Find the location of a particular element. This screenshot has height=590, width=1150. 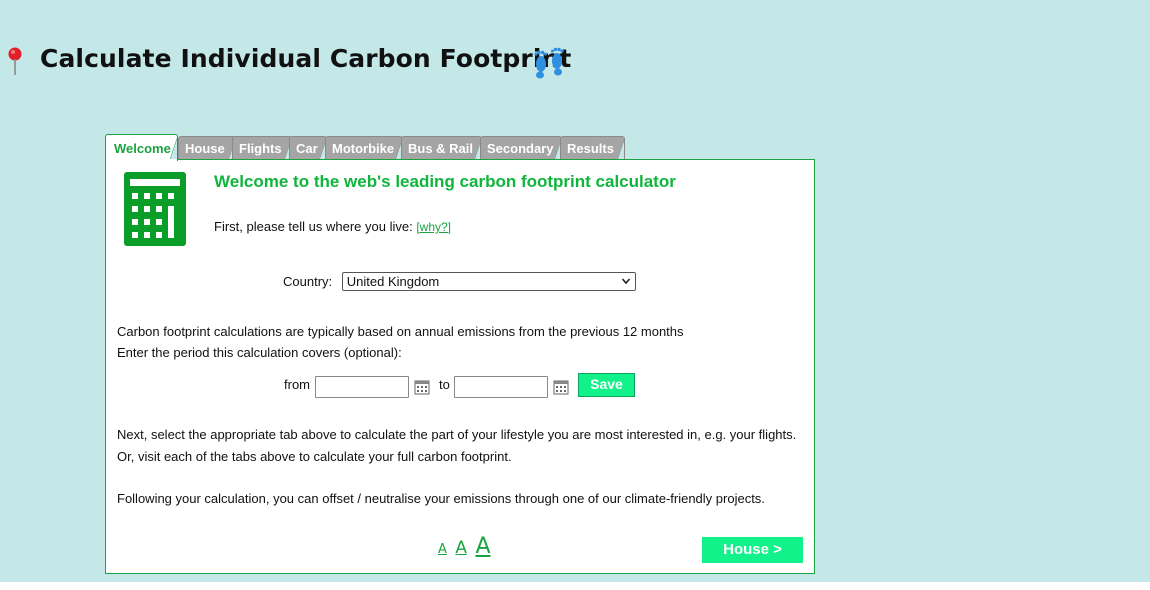

tab-label: Welcome is located at coordinates (142, 148).